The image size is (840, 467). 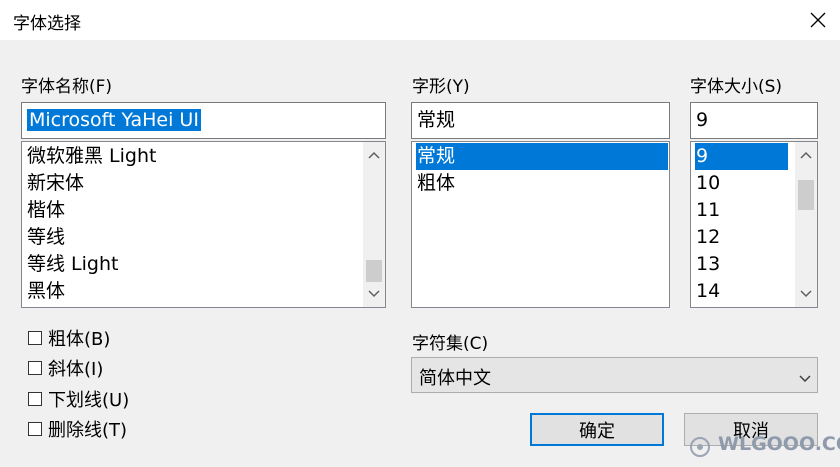 I want to click on bold-checkbox, so click(x=35, y=338).